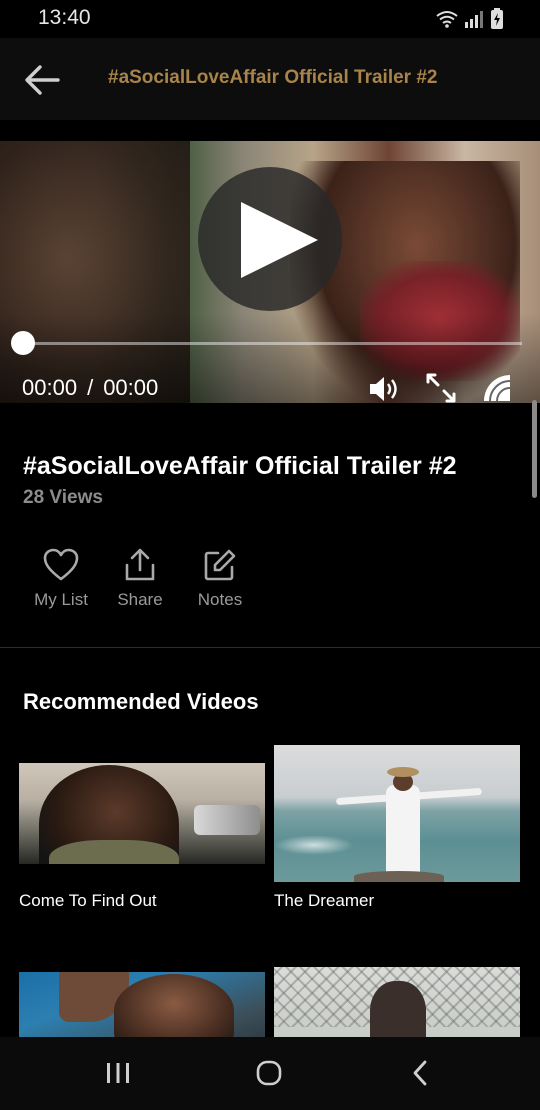 This screenshot has height=1110, width=540. Describe the element at coordinates (61, 599) in the screenshot. I see `my-list-label: My List` at that location.